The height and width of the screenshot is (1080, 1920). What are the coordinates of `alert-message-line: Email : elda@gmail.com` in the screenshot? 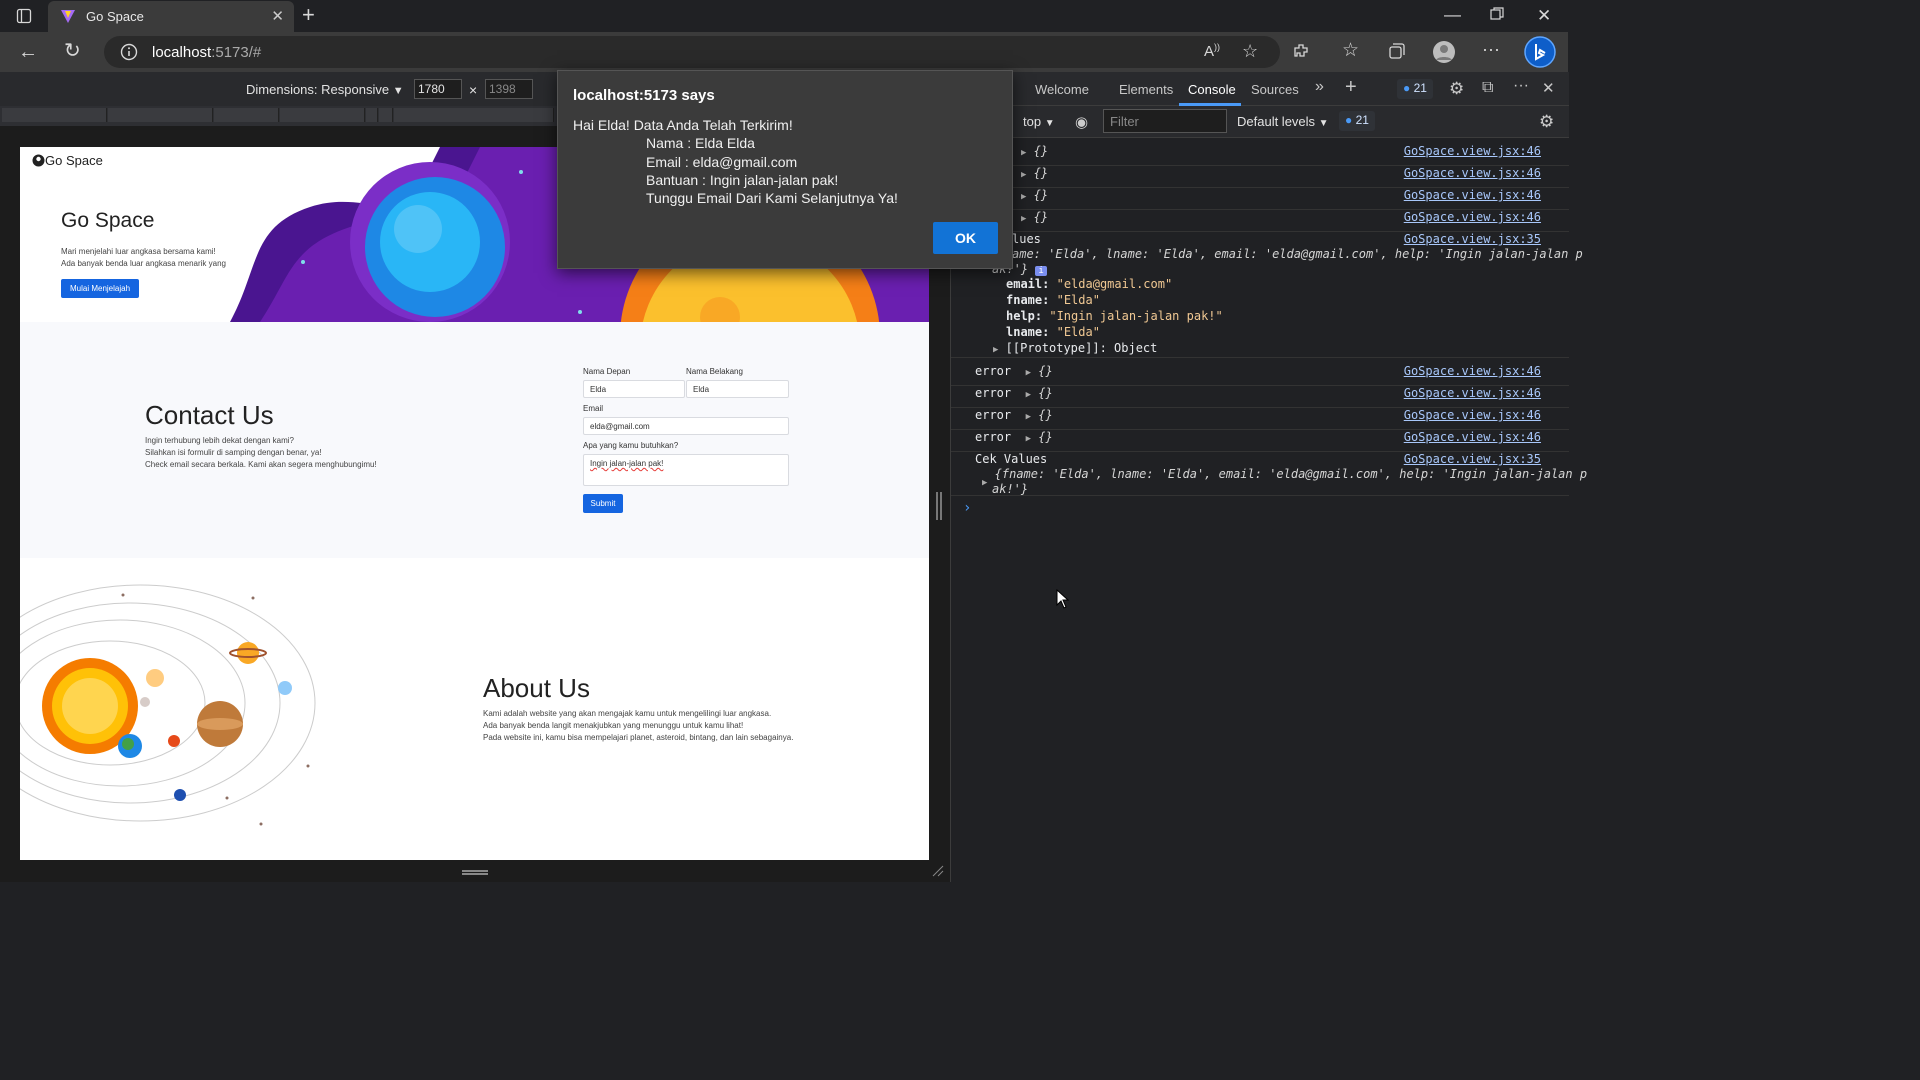 It's located at (722, 162).